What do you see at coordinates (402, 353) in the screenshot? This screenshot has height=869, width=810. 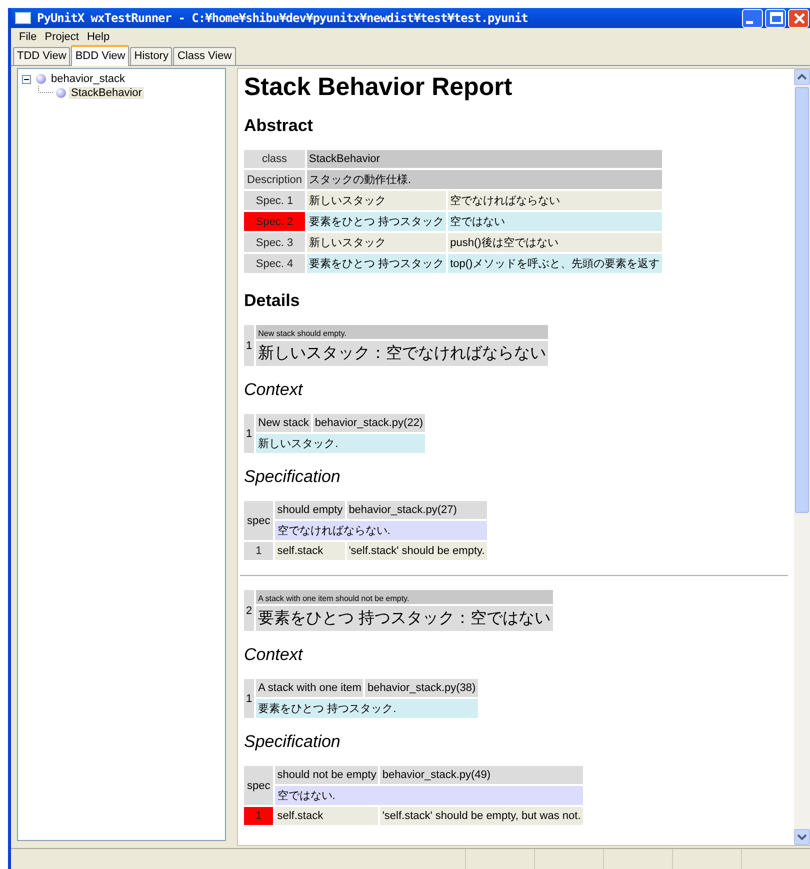 I see `table-cell: 新しいスタック：空でなければならない` at bounding box center [402, 353].